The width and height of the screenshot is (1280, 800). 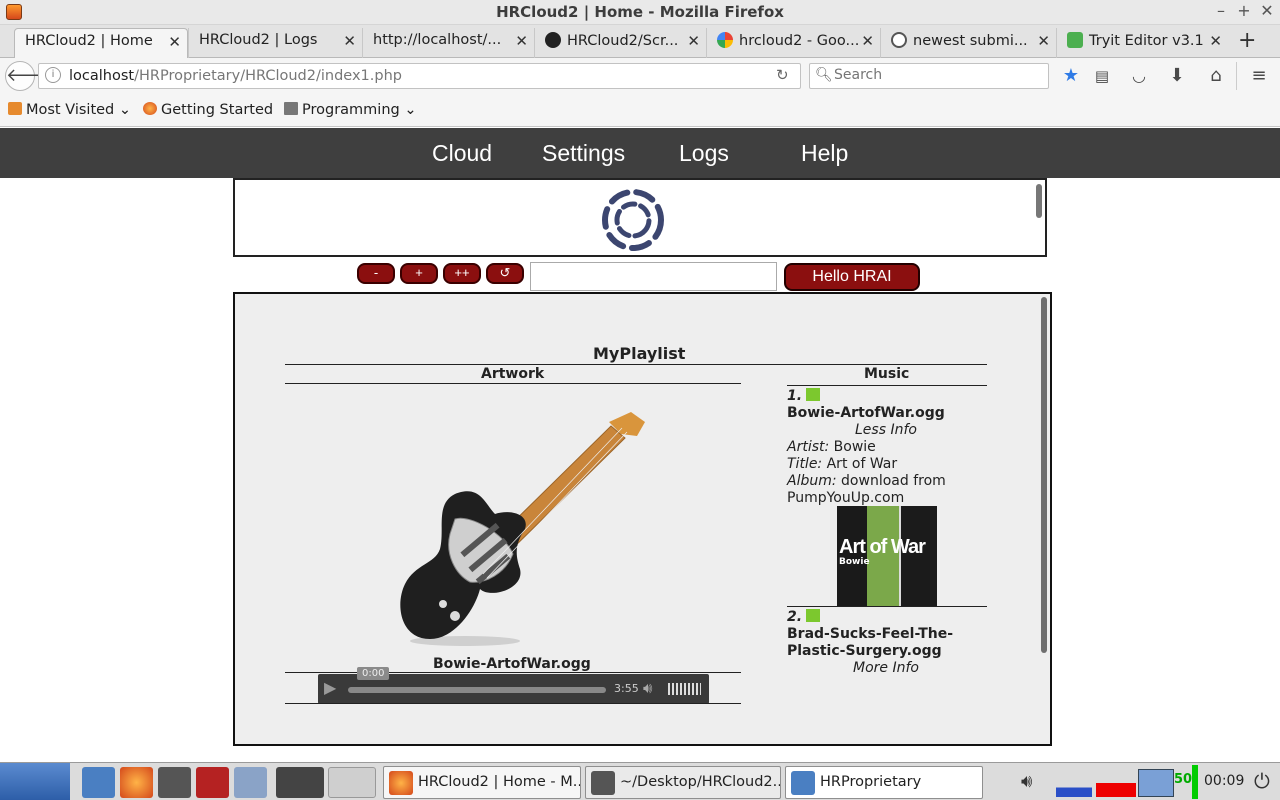 I want to click on close-window-icon: ✕, so click(x=1267, y=10).